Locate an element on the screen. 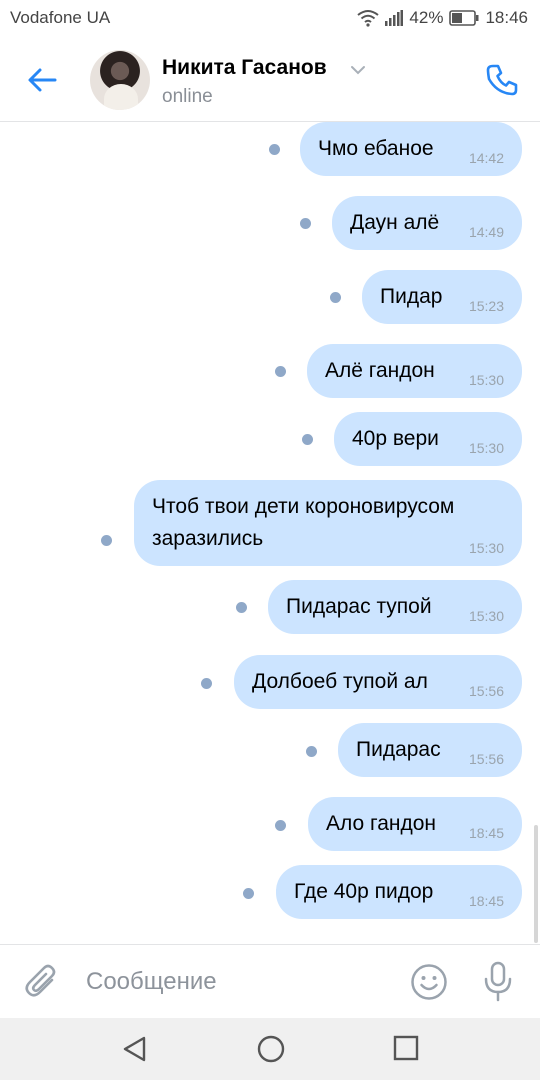  message-text: Чтоб твои дети короновирусом заразились is located at coordinates (303, 522).